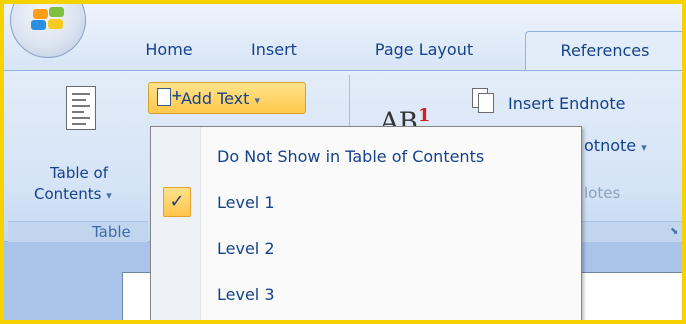 The height and width of the screenshot is (324, 686). Describe the element at coordinates (603, 51) in the screenshot. I see `tab-references: References` at that location.